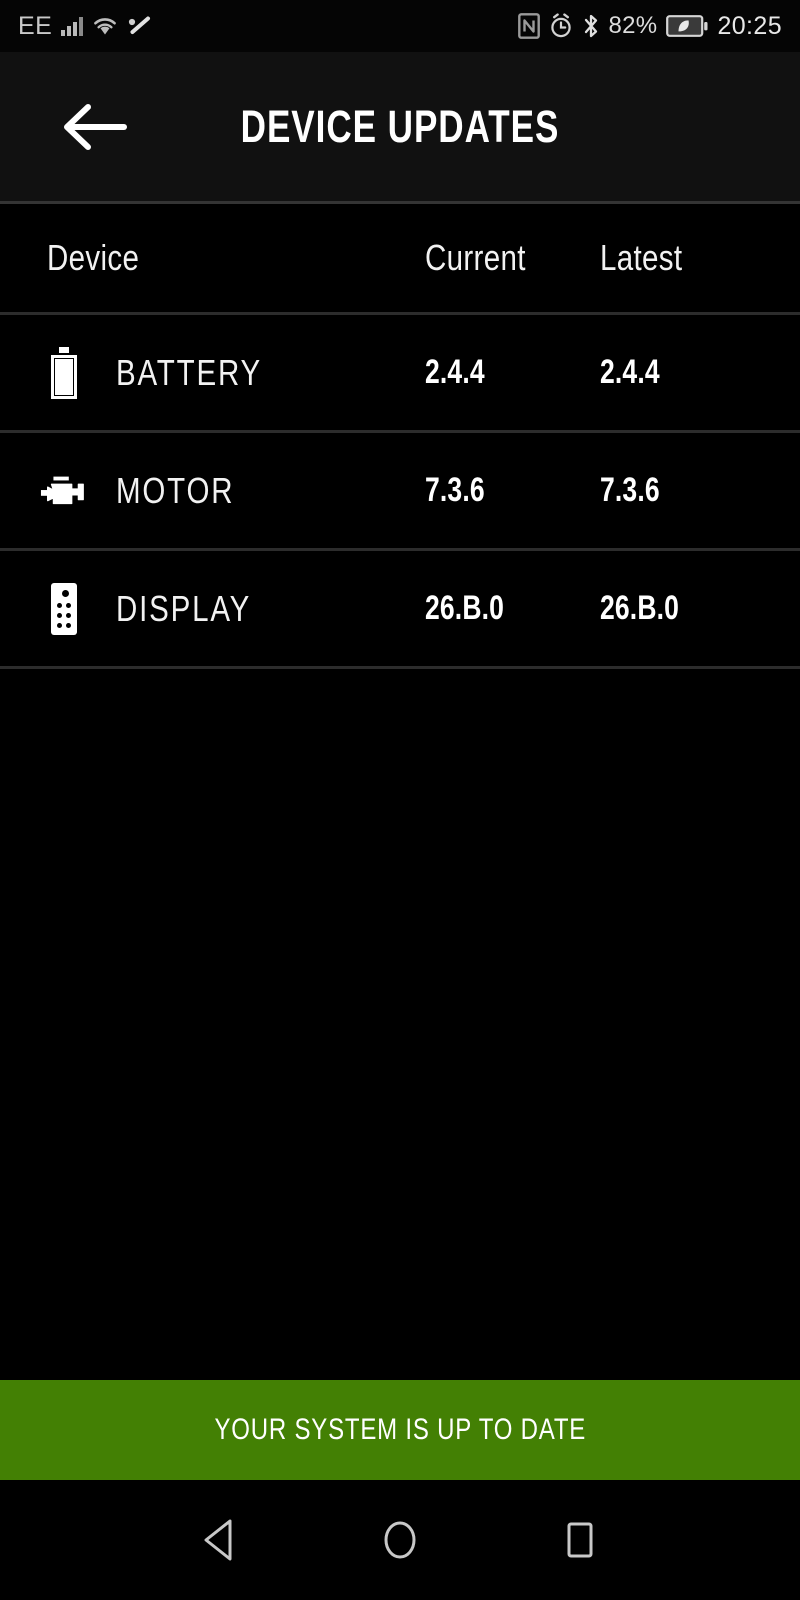  What do you see at coordinates (400, 259) in the screenshot?
I see `table-header-row: Device Current Latest` at bounding box center [400, 259].